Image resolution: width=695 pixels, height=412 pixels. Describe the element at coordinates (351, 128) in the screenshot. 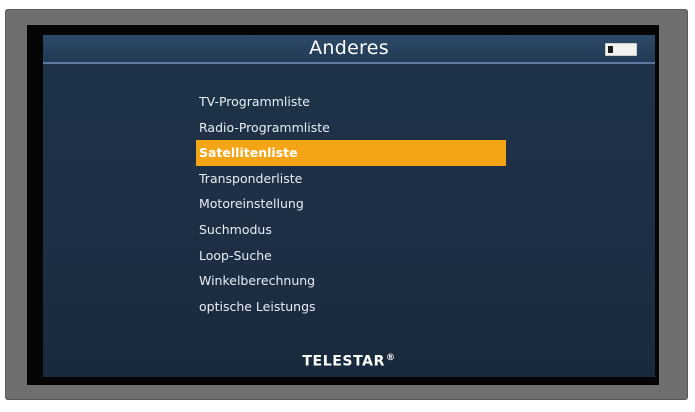

I see `menu-item-radio-programmliste: Radio-Programmliste` at that location.